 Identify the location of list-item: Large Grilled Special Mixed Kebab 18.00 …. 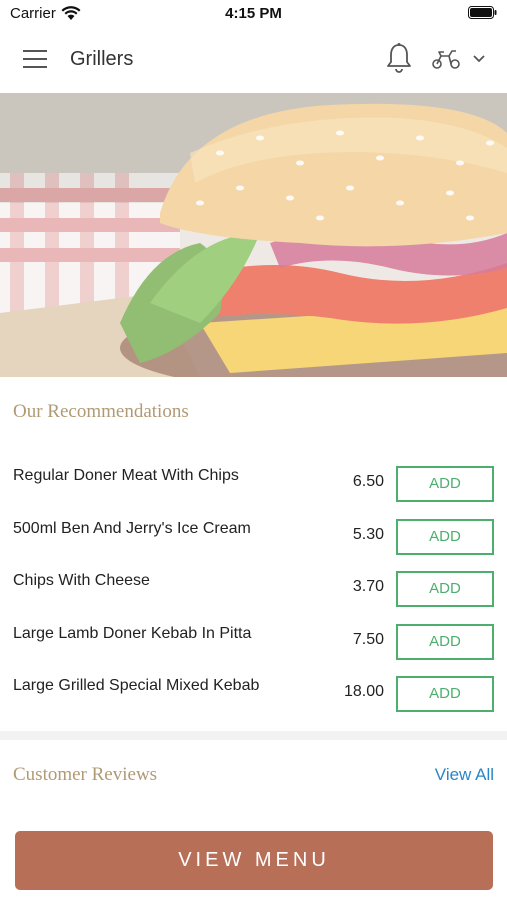
(253, 691).